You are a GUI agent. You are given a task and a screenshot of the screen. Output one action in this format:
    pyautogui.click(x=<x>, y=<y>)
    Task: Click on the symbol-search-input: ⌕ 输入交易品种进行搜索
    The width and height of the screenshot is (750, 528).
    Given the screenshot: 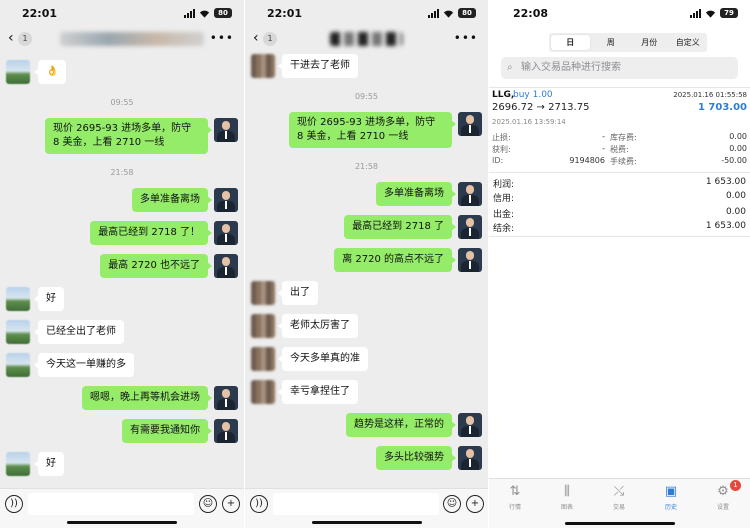 What is the action you would take?
    pyautogui.click(x=619, y=68)
    